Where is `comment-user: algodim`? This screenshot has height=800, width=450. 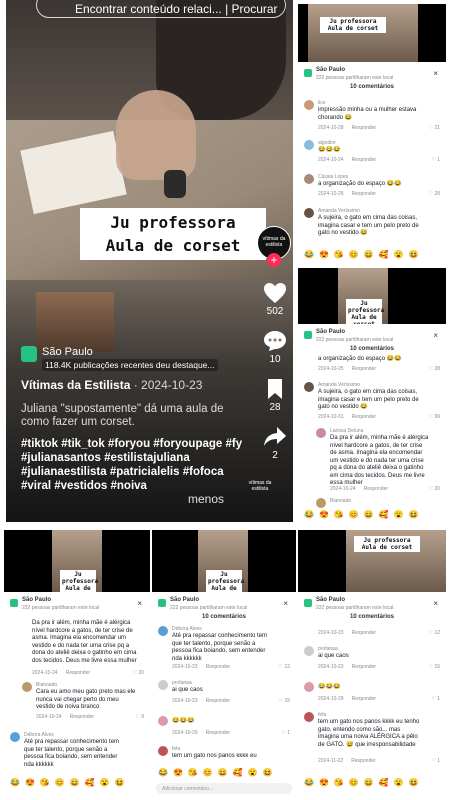
comment-user: algodim is located at coordinates (327, 143).